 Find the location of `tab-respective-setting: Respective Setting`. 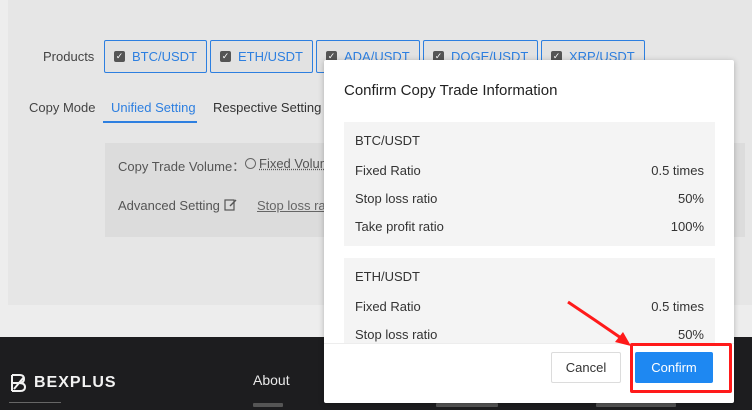

tab-respective-setting: Respective Setting is located at coordinates (267, 107).